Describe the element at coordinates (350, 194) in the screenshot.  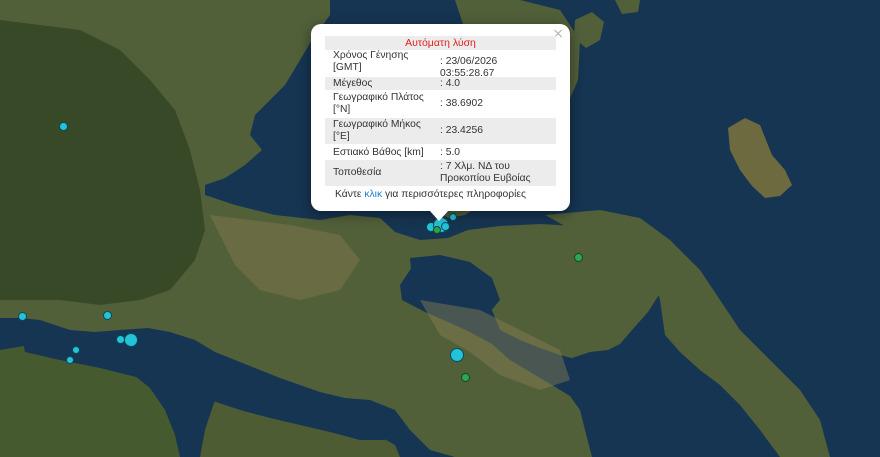
I see `footer-text-before: Κάντε` at that location.